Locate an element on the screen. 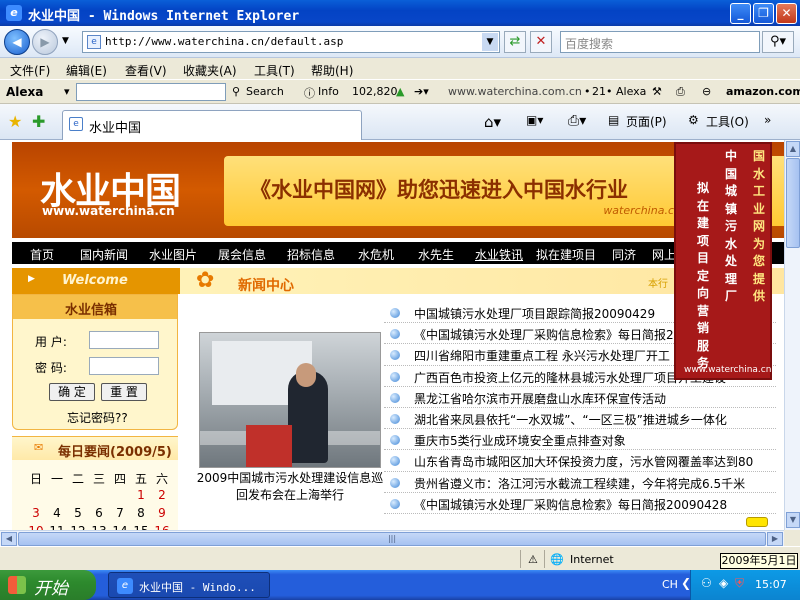 Image resolution: width=800 pixels, height=600 pixels. news-title: 《中国城镇污水处理厂采购信息检索》每日简报20 is located at coordinates (547, 334).